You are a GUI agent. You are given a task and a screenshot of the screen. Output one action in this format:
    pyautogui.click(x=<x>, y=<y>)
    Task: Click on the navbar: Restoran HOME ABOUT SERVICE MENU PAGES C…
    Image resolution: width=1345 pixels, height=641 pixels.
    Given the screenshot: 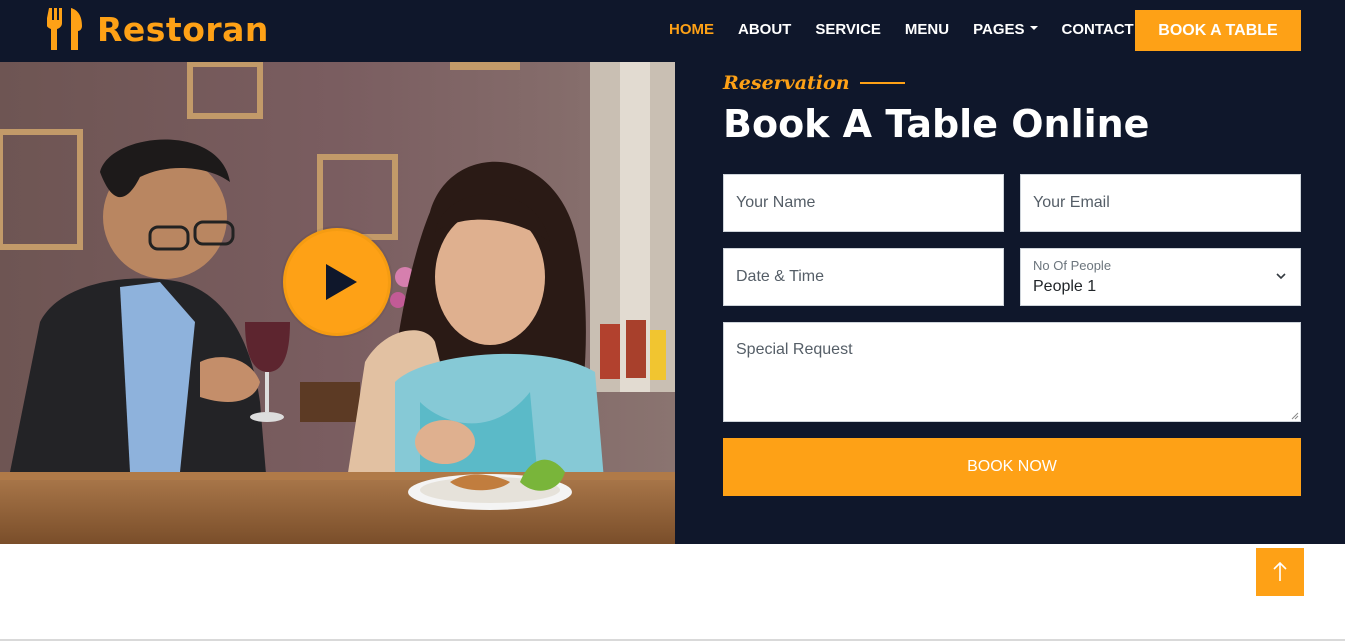 What is the action you would take?
    pyautogui.click(x=672, y=31)
    